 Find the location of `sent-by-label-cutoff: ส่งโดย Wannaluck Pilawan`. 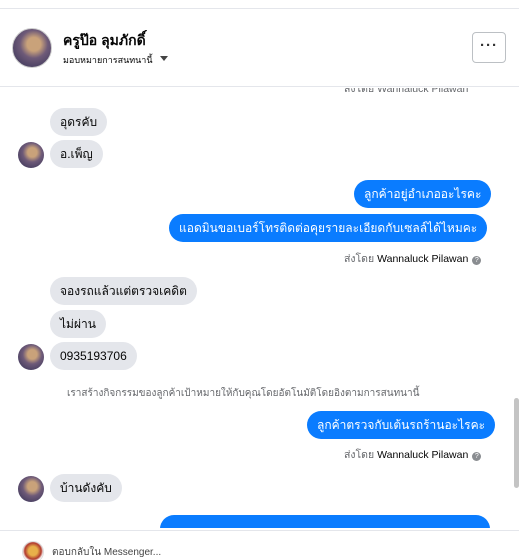

sent-by-label-cutoff: ส่งโดย Wannaluck Pilawan is located at coordinates (406, 91).